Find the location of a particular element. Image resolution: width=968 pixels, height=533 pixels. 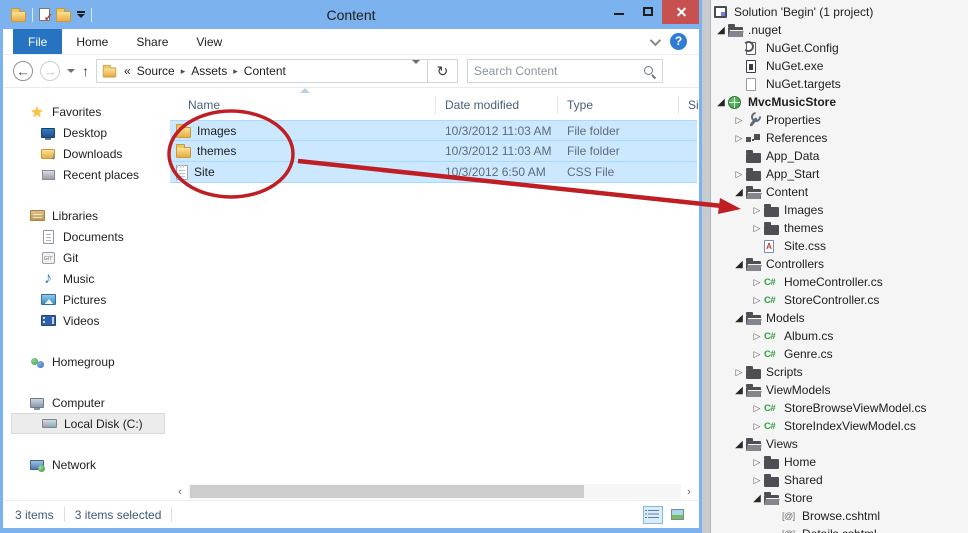

tree-item--nuget: ◢ .nuget is located at coordinates (840, 30).